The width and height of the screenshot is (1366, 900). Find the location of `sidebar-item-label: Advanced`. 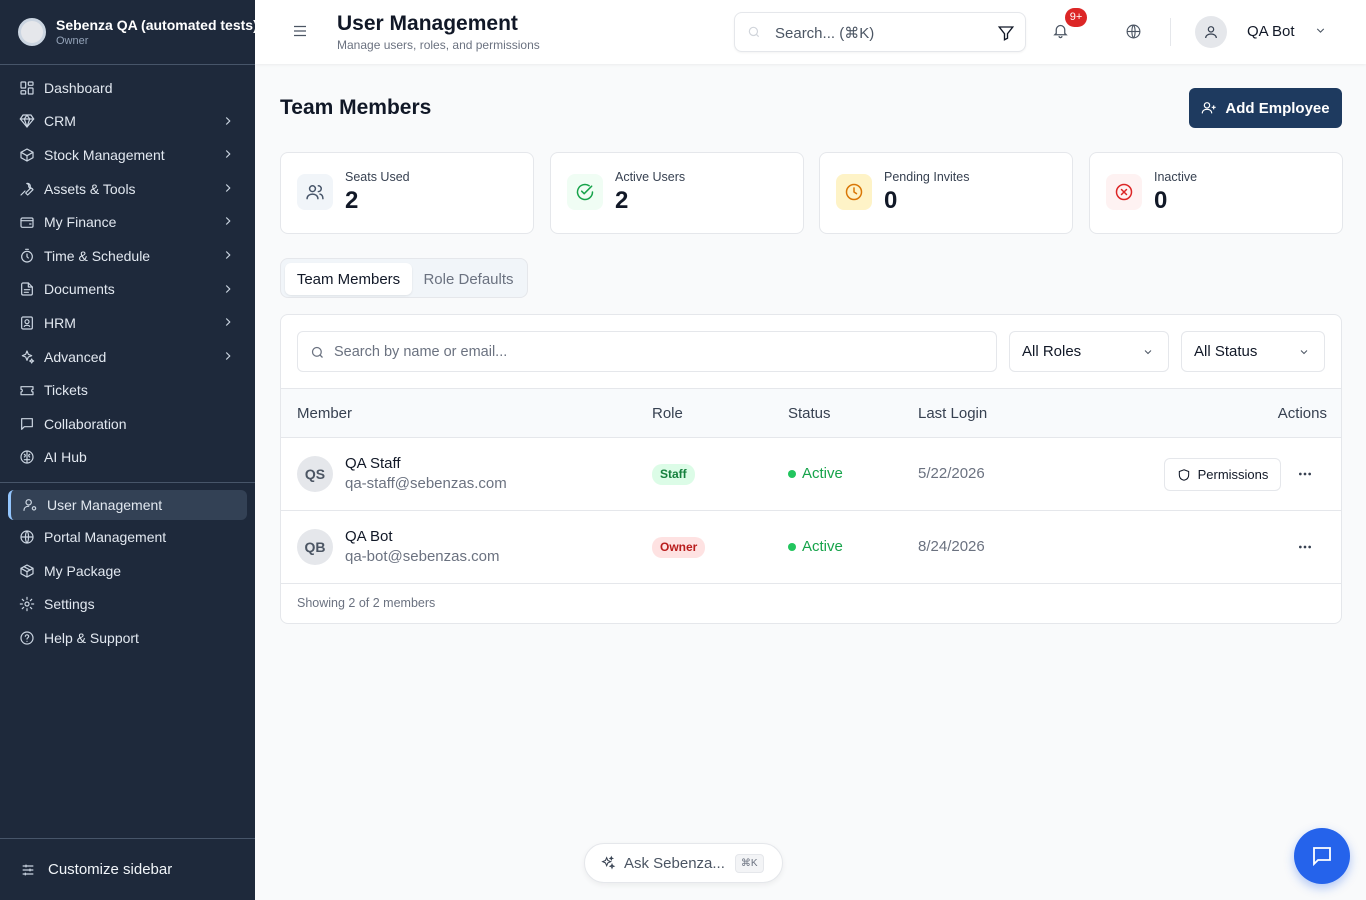

sidebar-item-label: Advanced is located at coordinates (75, 356).